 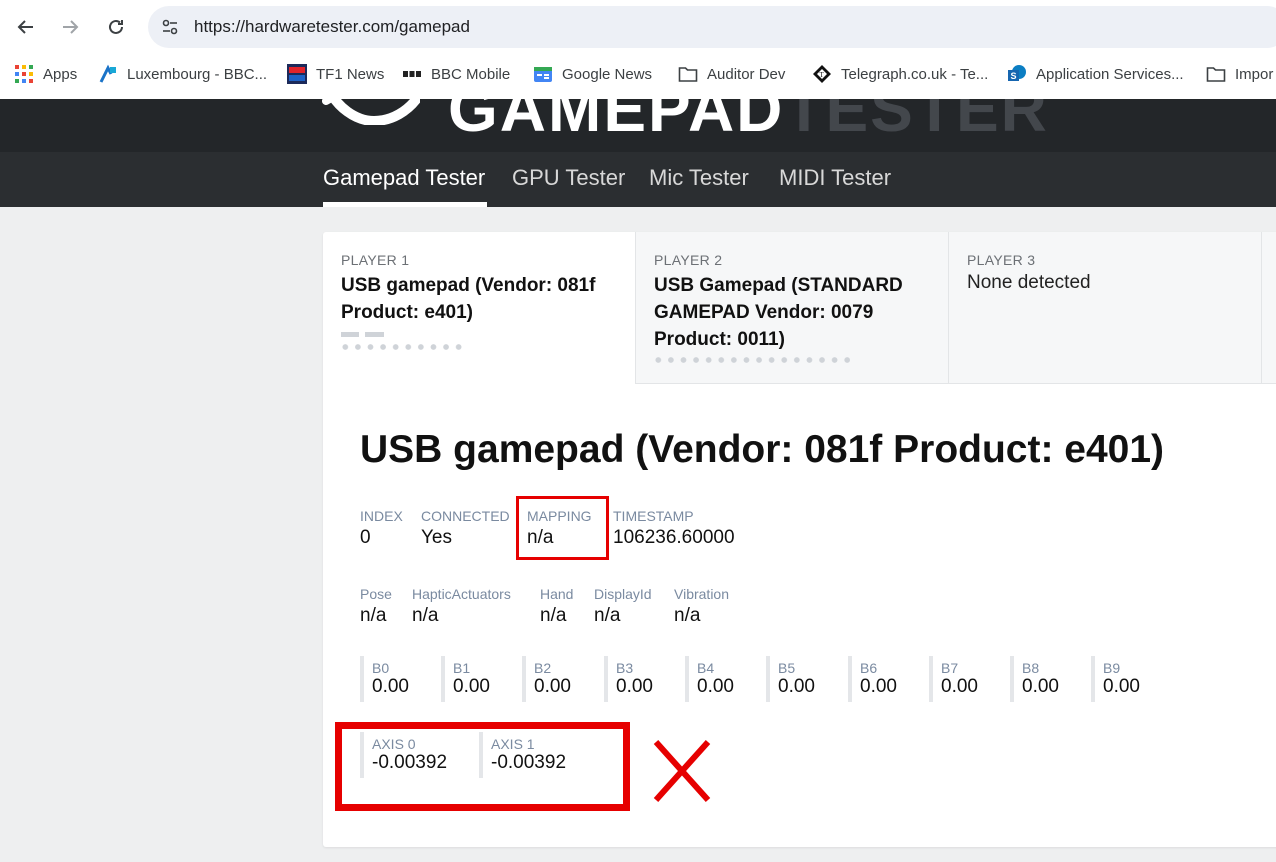 I want to click on button-b5: B5 0.00, so click(x=801, y=679).